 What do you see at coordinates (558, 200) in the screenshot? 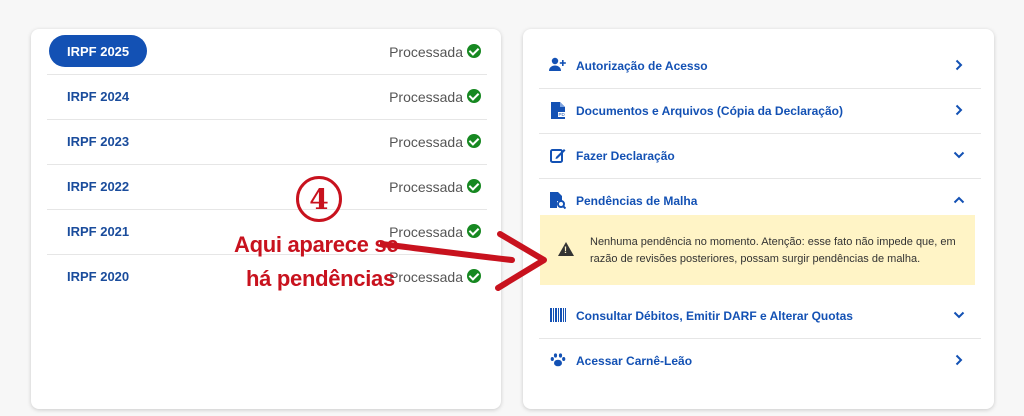
I see `file-search-icon` at bounding box center [558, 200].